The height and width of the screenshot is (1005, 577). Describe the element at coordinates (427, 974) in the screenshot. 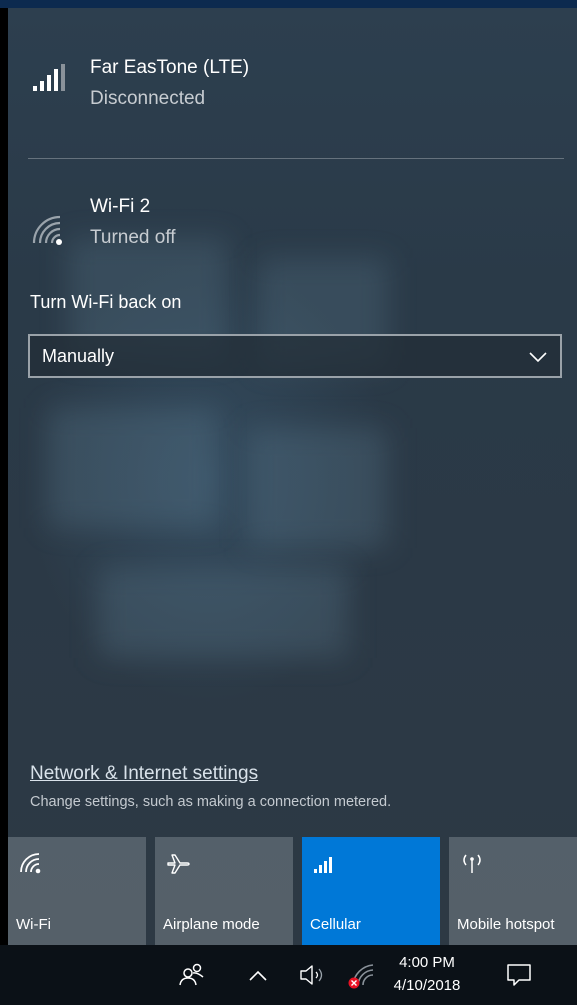

I see `clock: 4:00 PM 4/10/2018` at that location.